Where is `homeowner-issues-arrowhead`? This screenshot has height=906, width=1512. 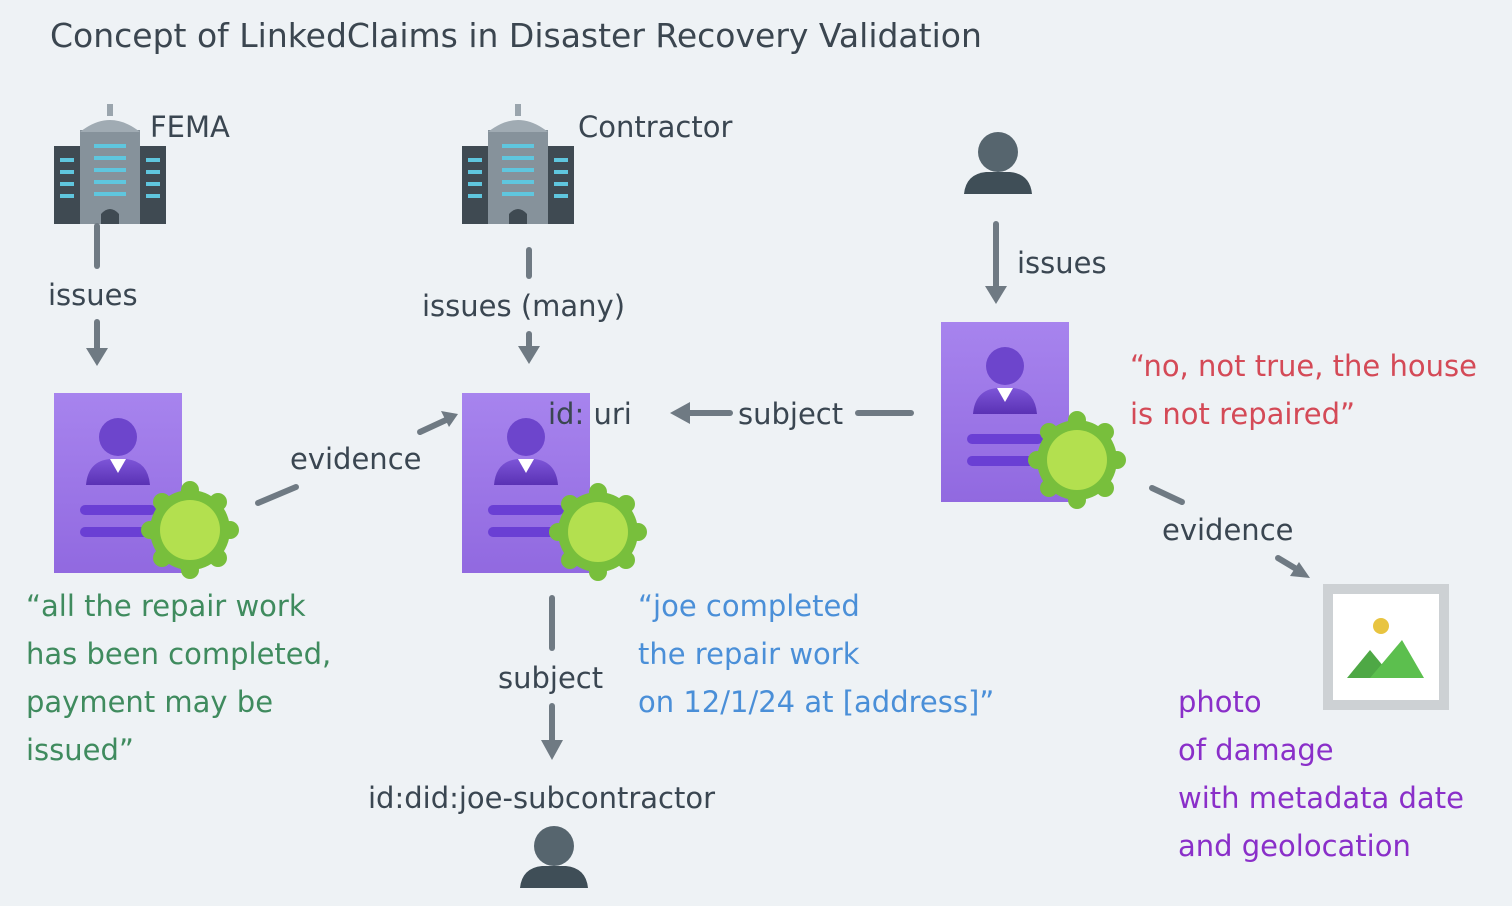
homeowner-issues-arrowhead is located at coordinates (996, 295).